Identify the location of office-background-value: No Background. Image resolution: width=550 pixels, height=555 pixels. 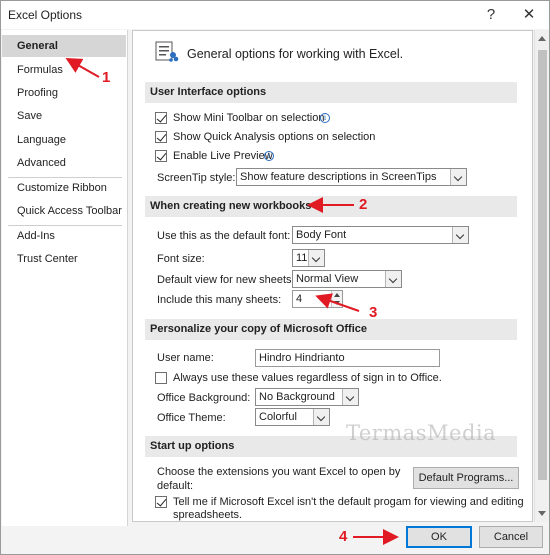
(297, 397).